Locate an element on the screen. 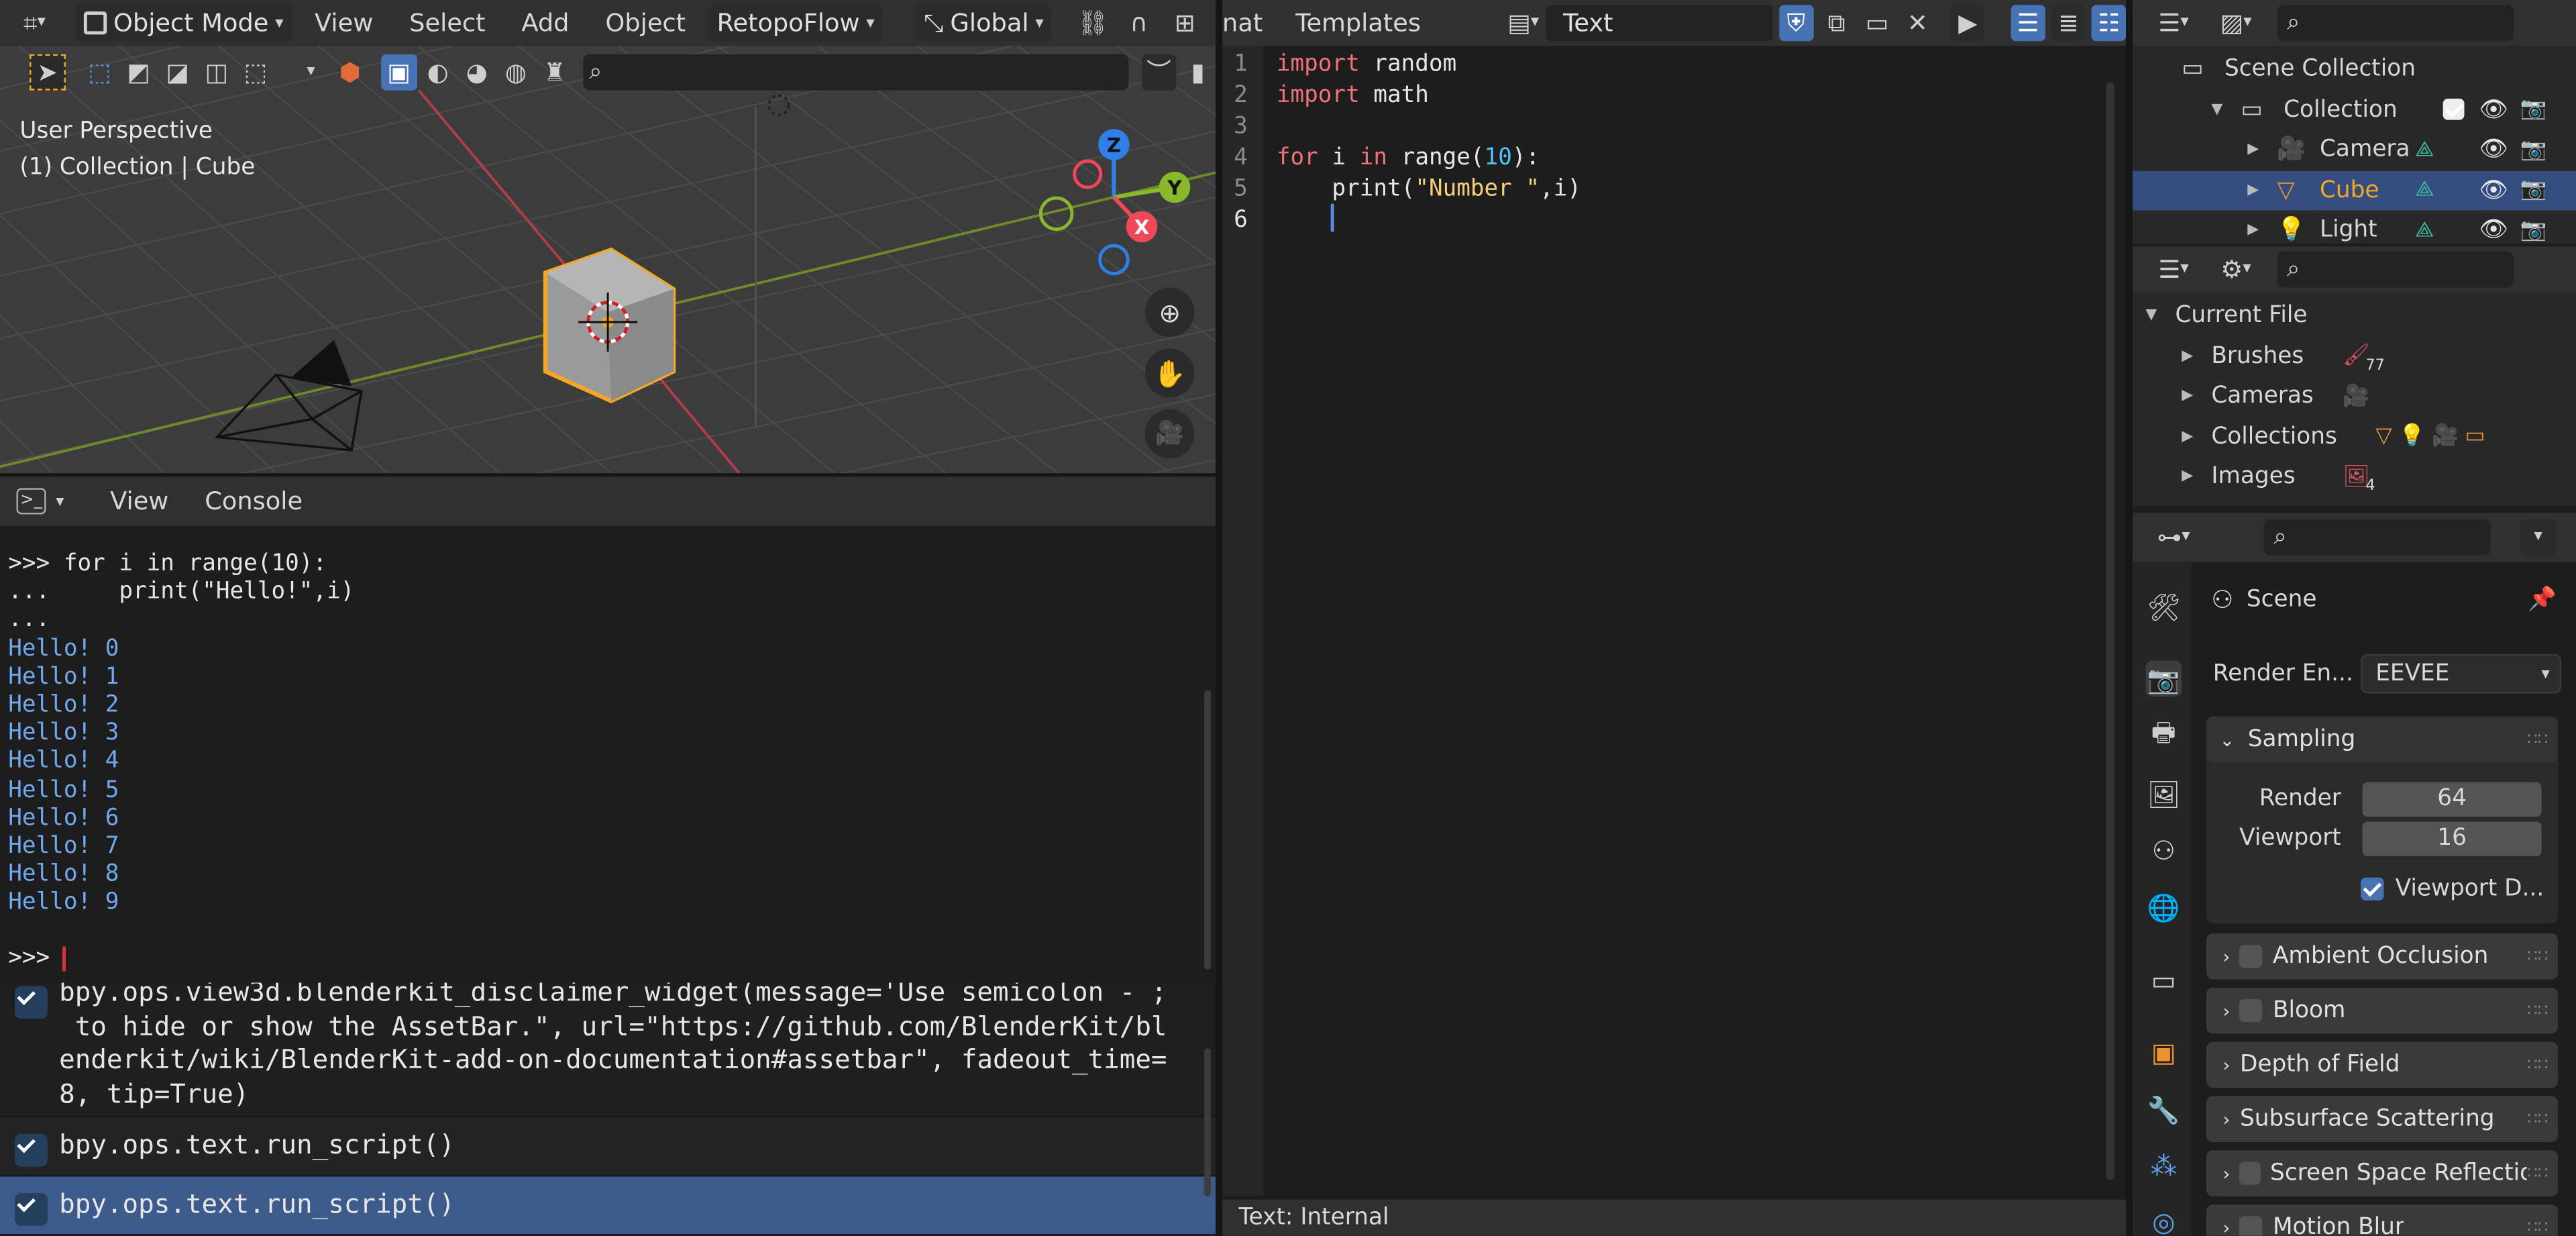 The height and width of the screenshot is (1236, 2576). render-tab-icon: 📷 is located at coordinates (2163, 678).